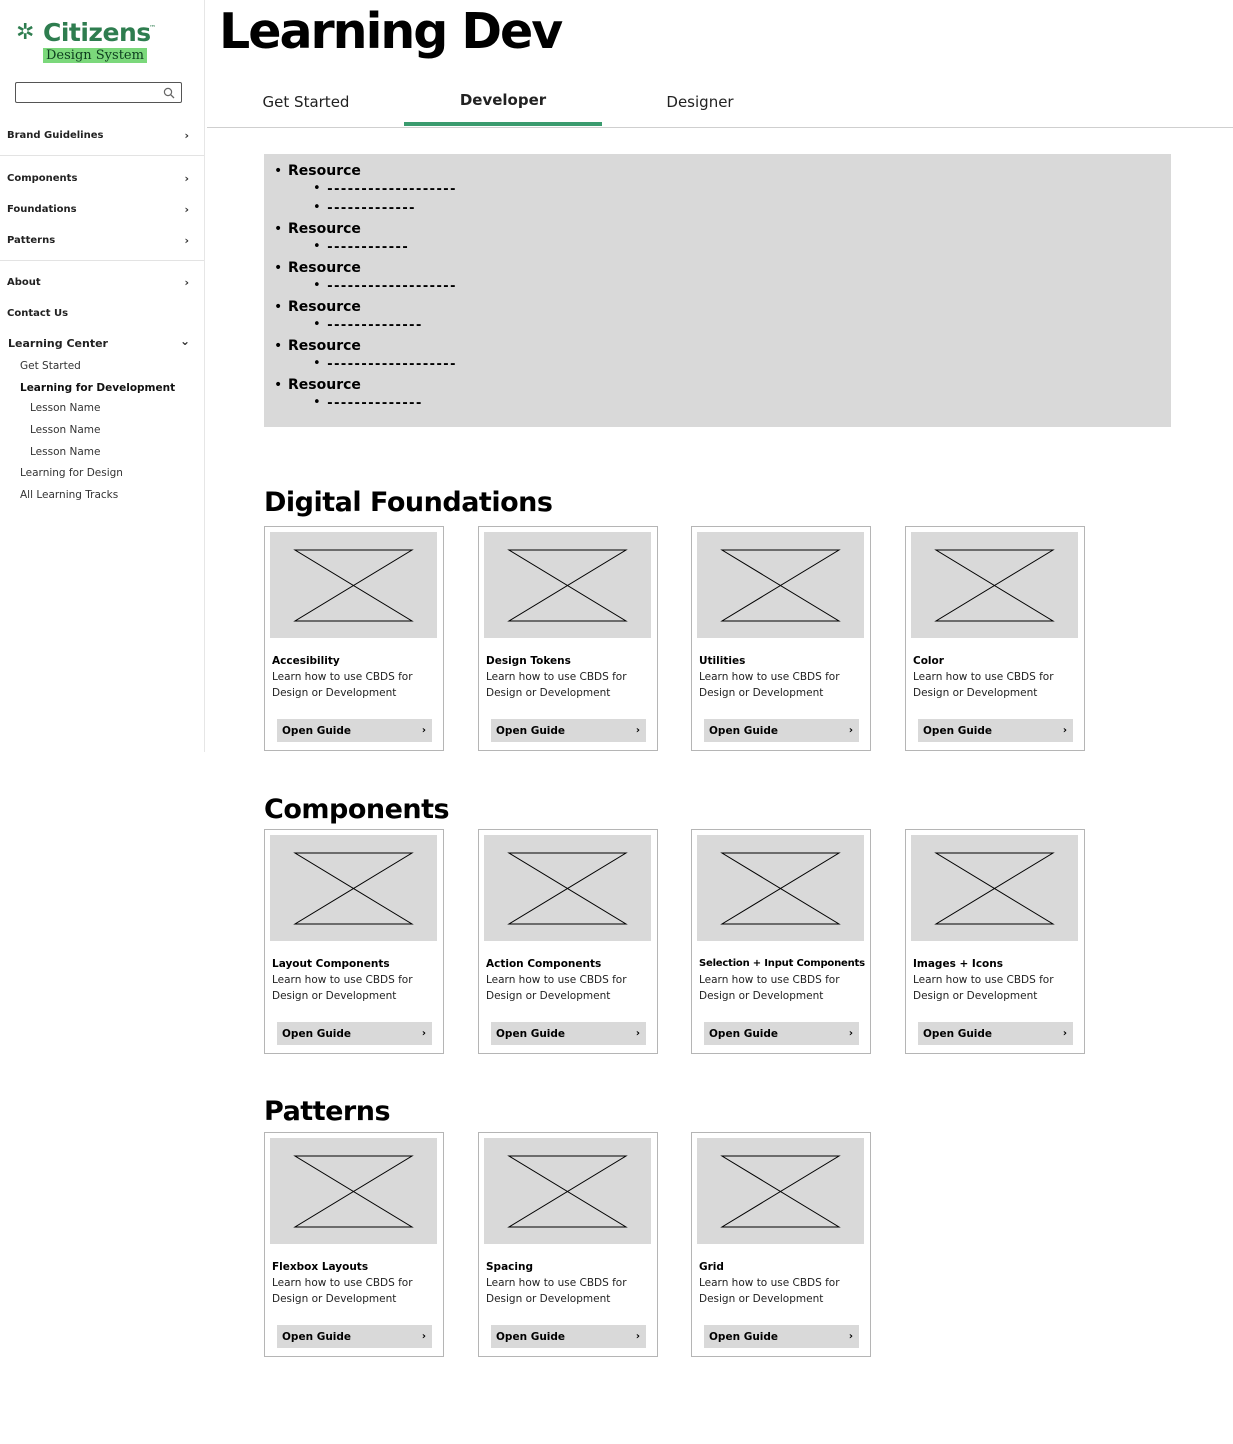 This screenshot has height=1444, width=1233. What do you see at coordinates (782, 963) in the screenshot?
I see `card-title: Selection + Input Components` at bounding box center [782, 963].